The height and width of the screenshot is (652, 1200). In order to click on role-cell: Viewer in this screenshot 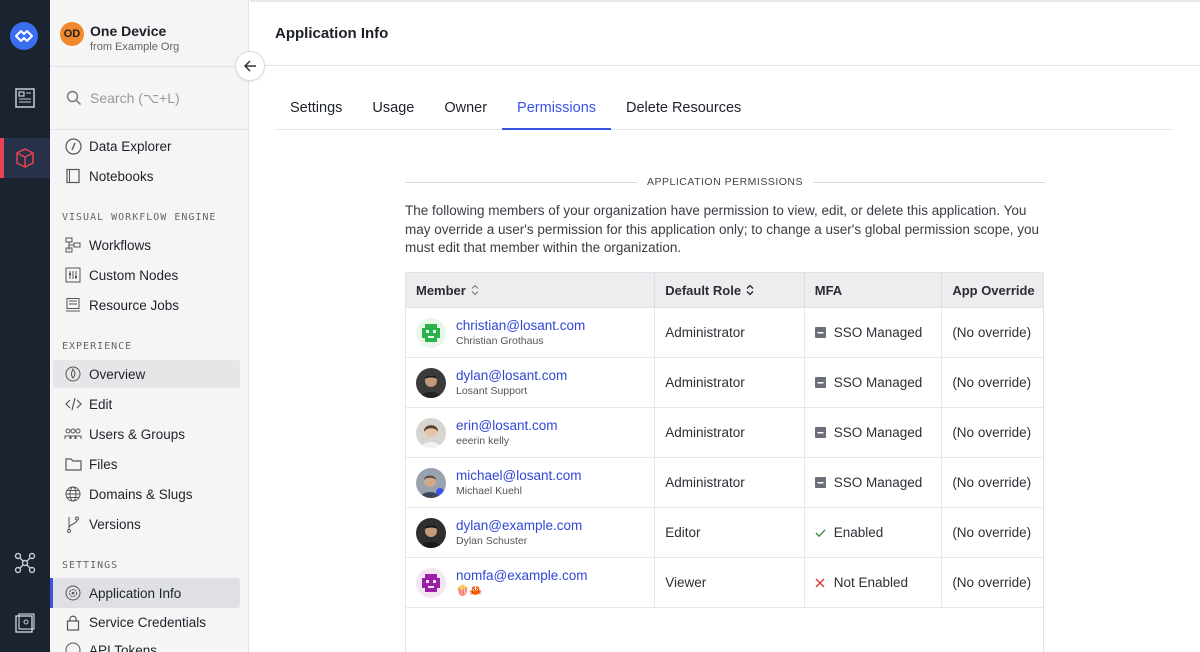, I will do `click(730, 582)`.